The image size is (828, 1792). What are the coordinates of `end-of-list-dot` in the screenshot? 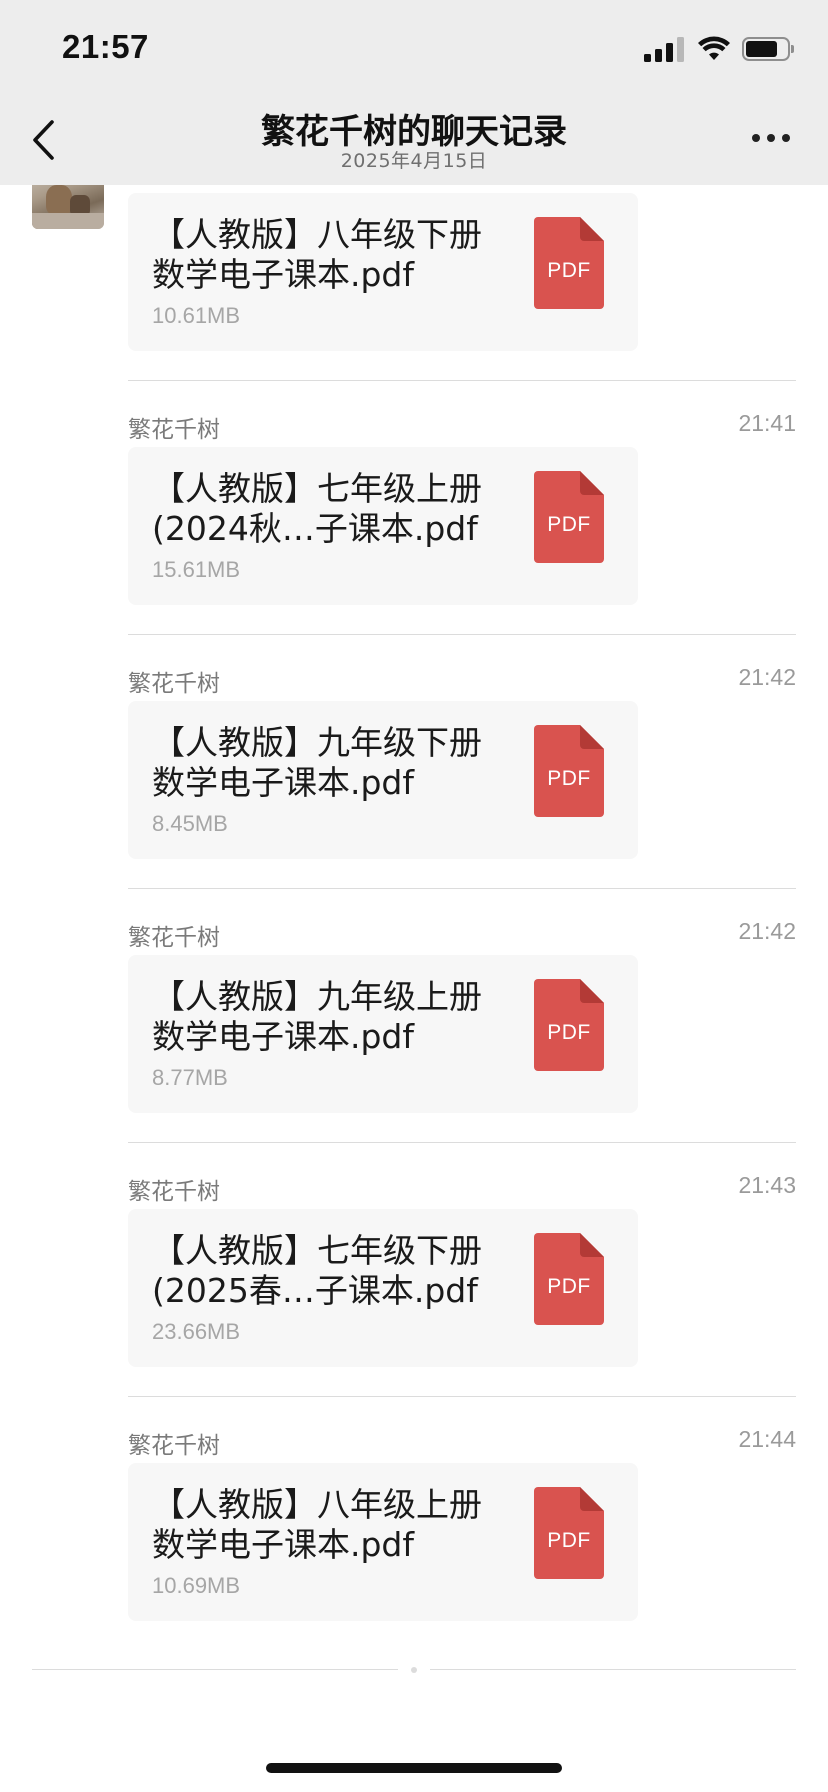 It's located at (414, 1670).